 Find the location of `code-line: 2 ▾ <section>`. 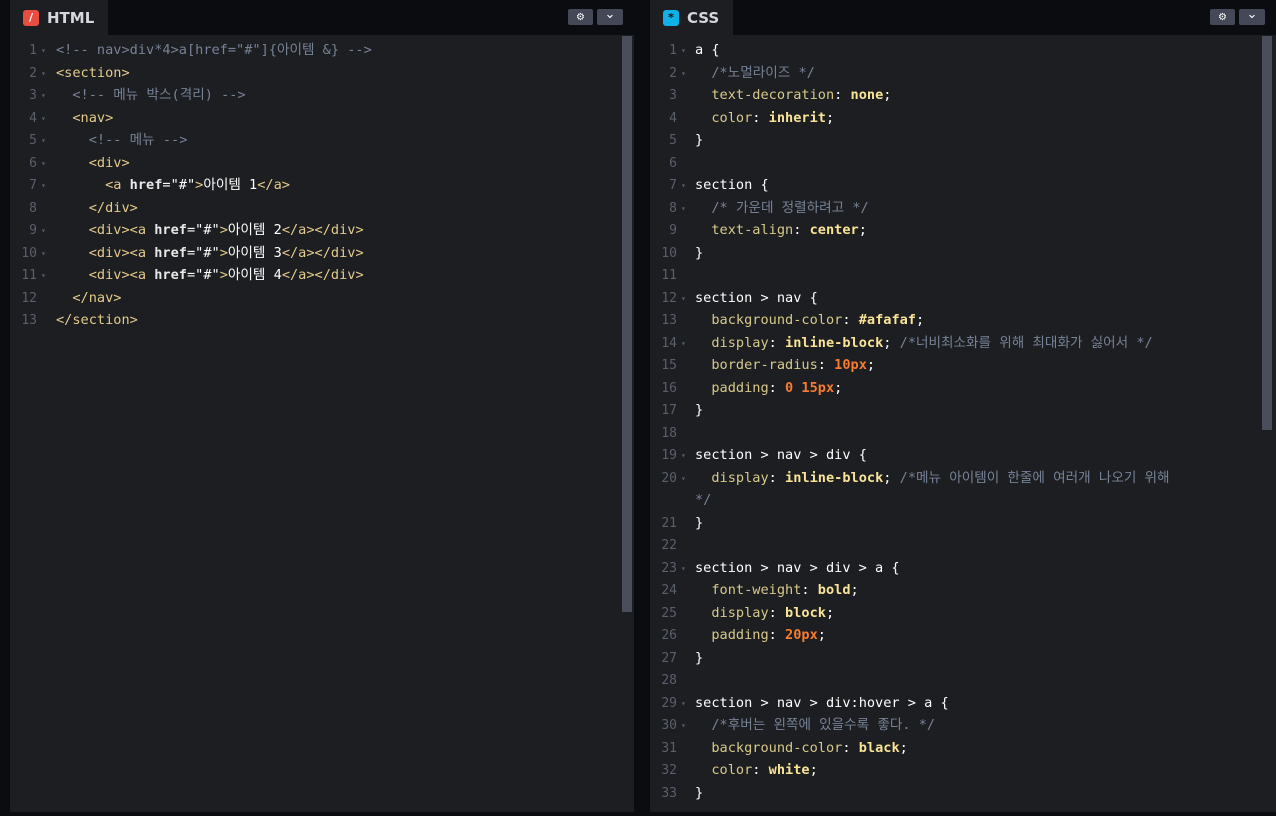

code-line: 2 ▾ <section> is located at coordinates (322, 73).